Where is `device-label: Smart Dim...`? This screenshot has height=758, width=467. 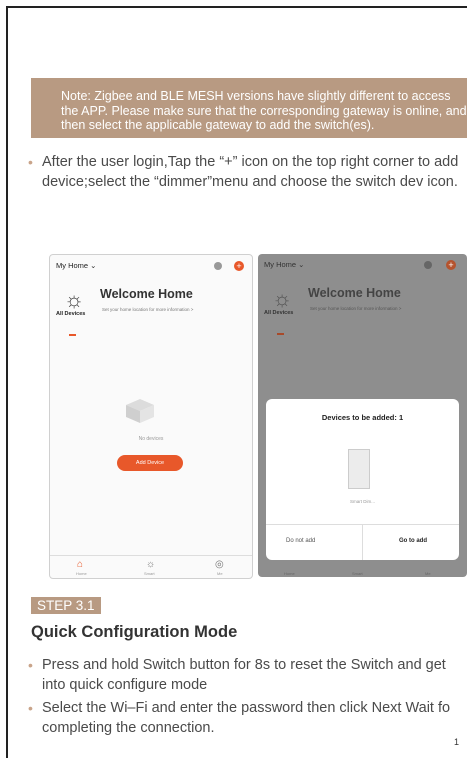 device-label: Smart Dim... is located at coordinates (362, 501).